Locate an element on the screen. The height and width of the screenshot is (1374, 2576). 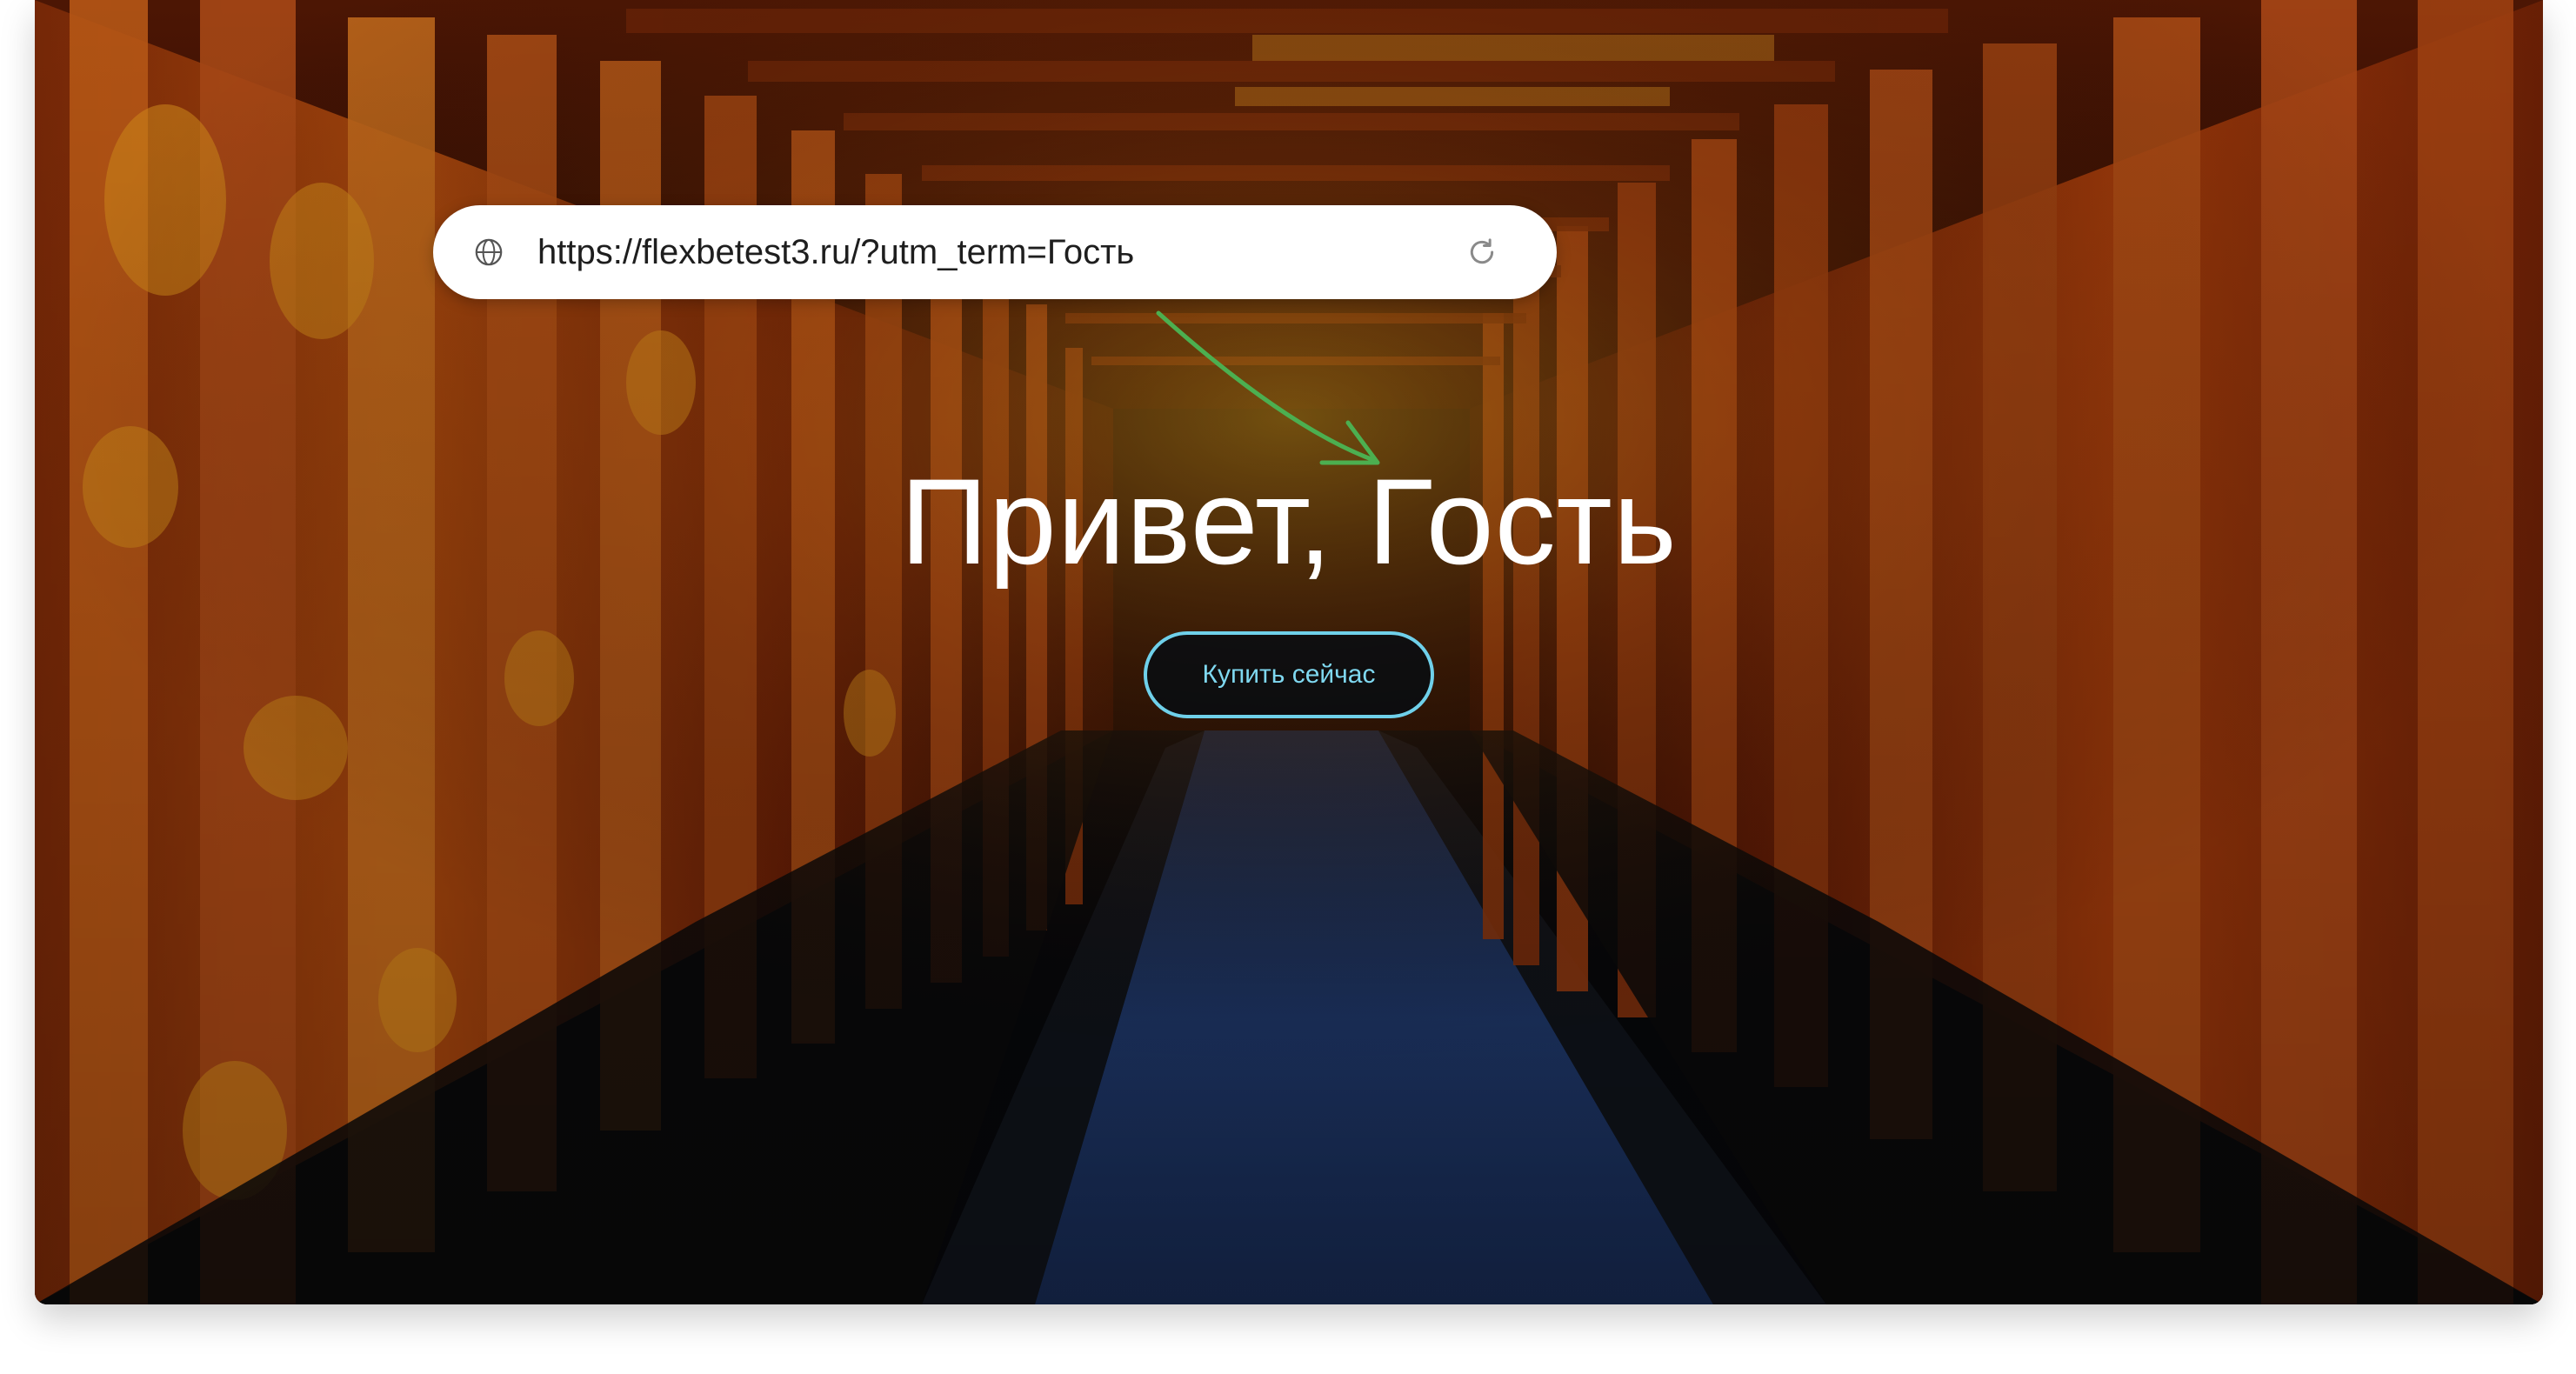
buy-now-button: Купить сейчас is located at coordinates (1289, 674).